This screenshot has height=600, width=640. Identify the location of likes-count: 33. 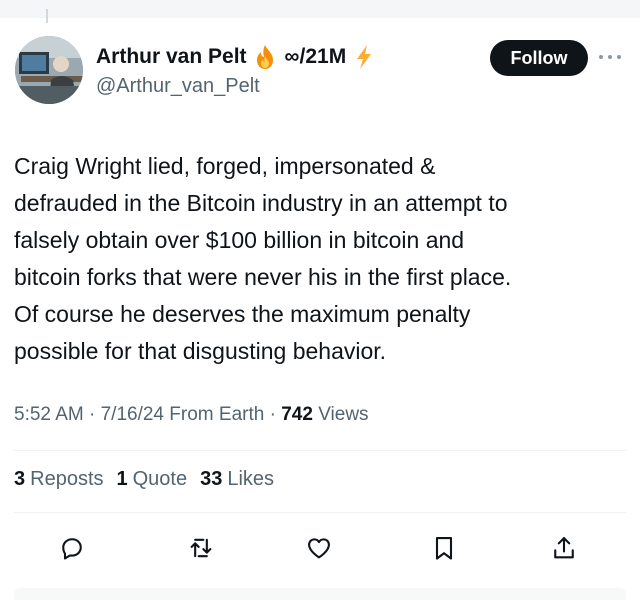
(211, 479).